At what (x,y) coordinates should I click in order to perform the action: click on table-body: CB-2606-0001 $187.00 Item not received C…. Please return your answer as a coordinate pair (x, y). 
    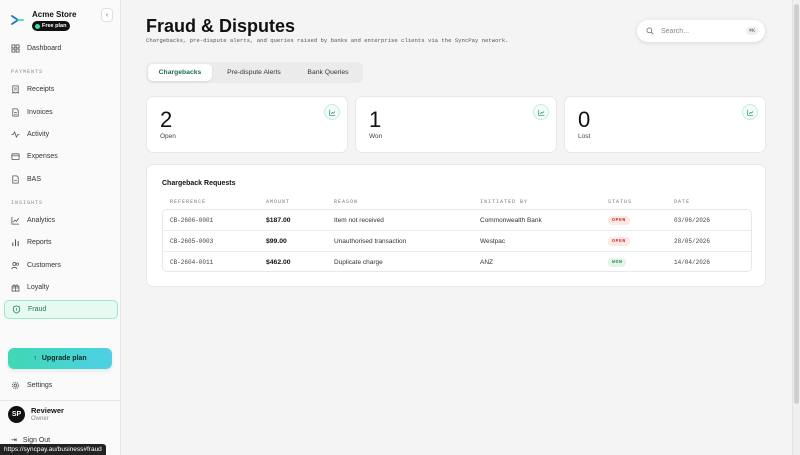
    Looking at the image, I should click on (457, 240).